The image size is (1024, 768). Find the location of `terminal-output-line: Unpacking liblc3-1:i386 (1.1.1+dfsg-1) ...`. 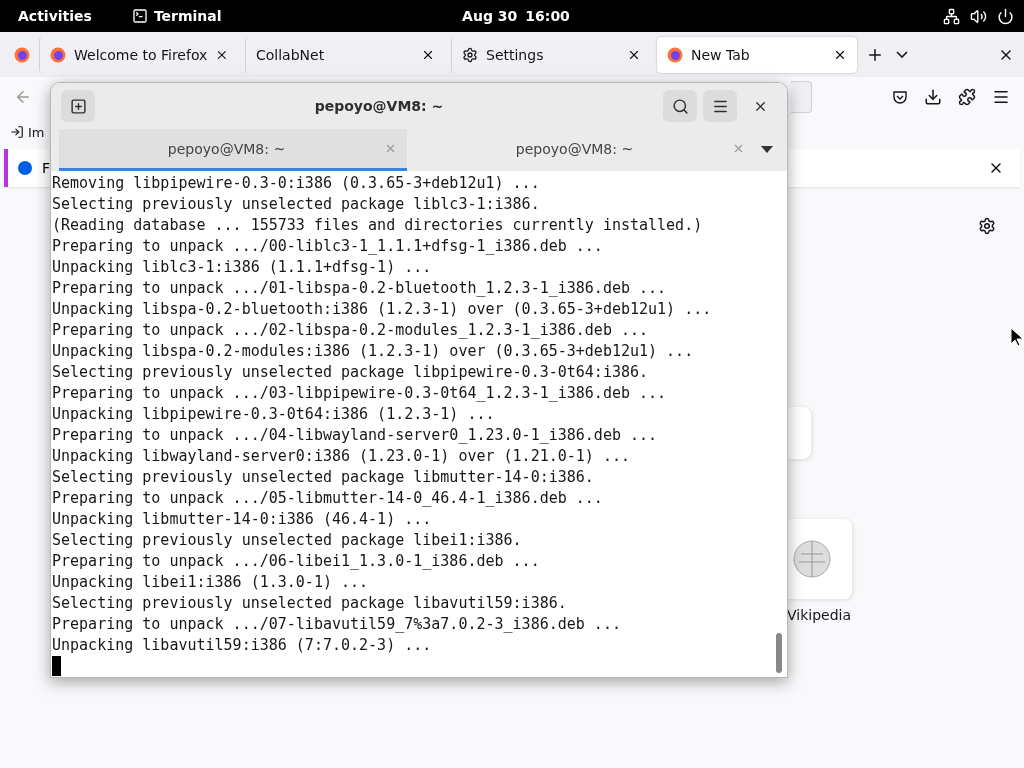

terminal-output-line: Unpacking liblc3-1:i386 (1.1.1+dfsg-1) ... is located at coordinates (242, 267).